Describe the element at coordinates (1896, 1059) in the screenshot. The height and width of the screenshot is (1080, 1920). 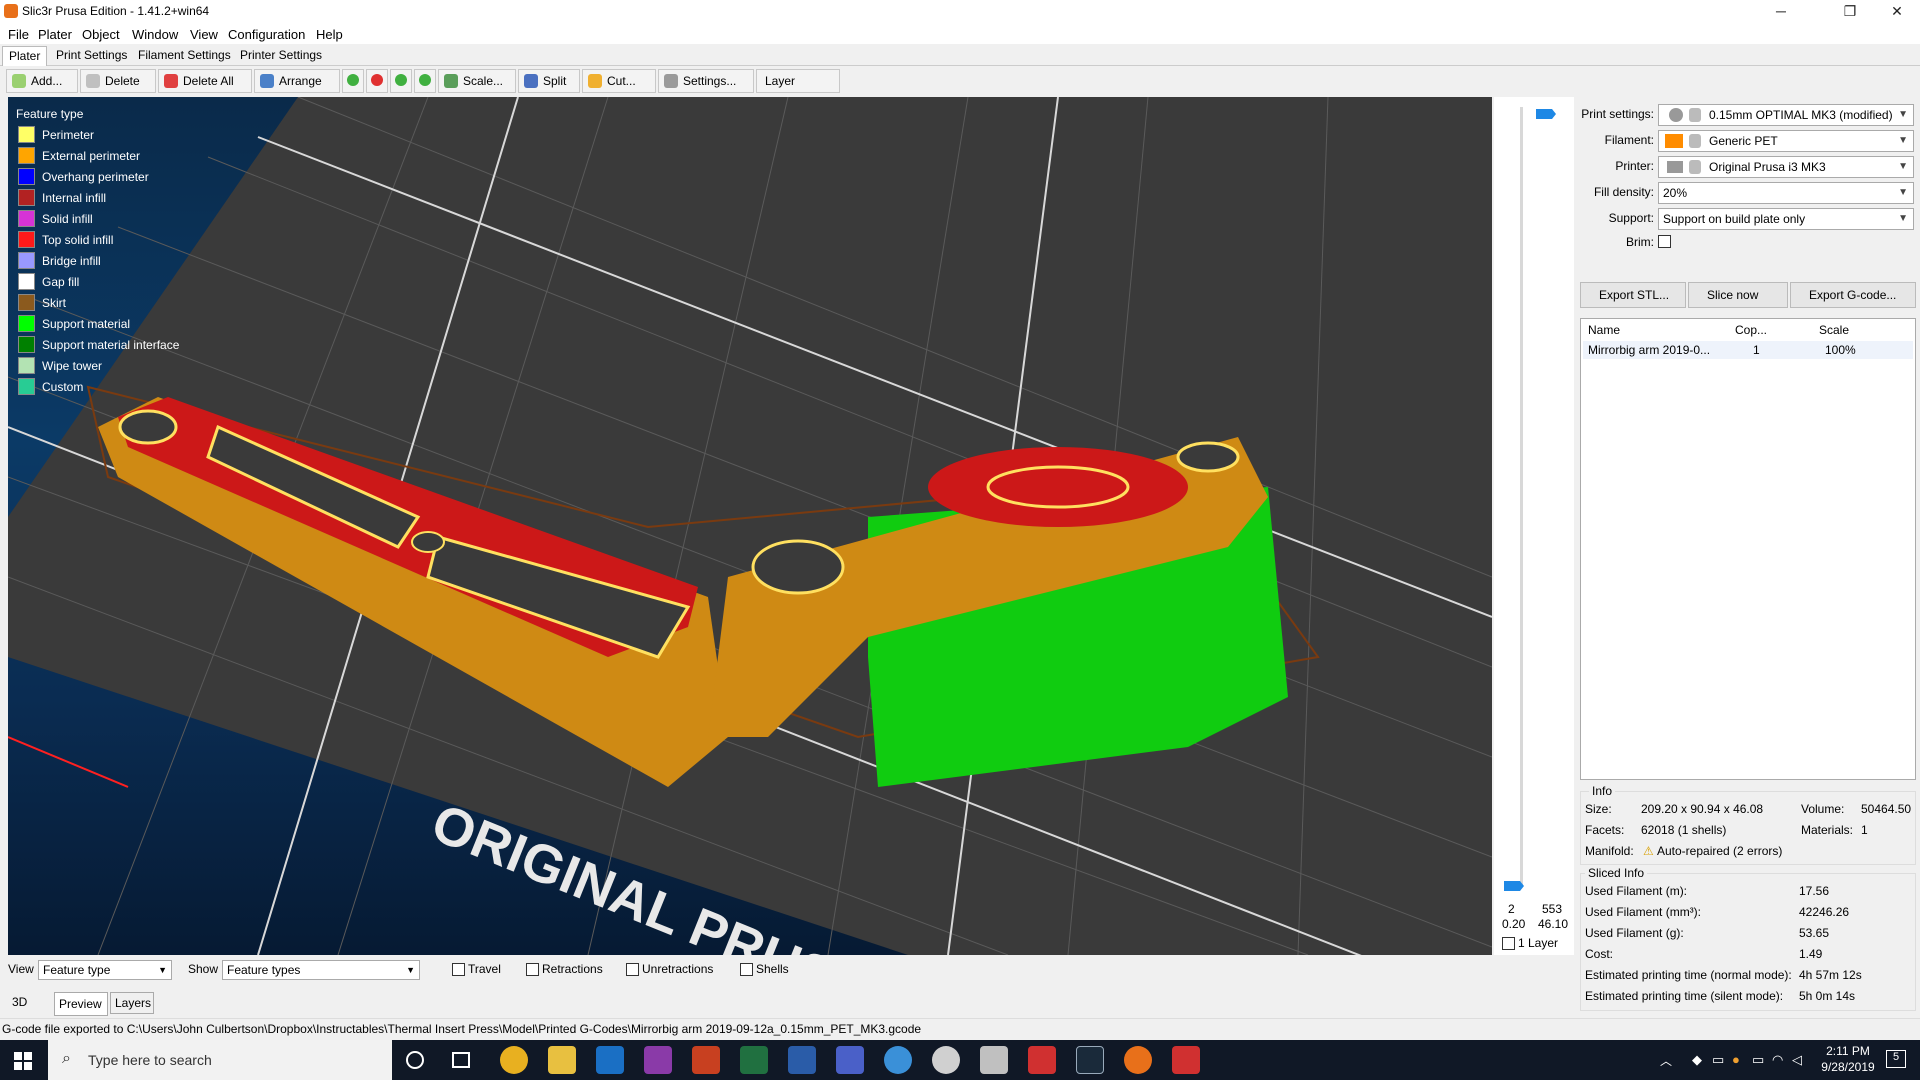
I see `notification-badge: 5` at that location.